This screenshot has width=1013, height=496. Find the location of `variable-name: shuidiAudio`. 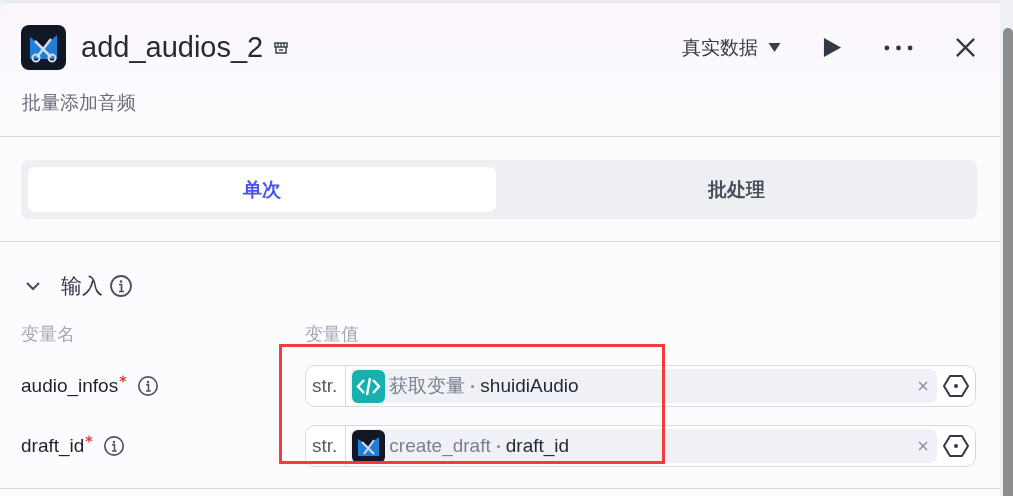

variable-name: shuidiAudio is located at coordinates (529, 386).